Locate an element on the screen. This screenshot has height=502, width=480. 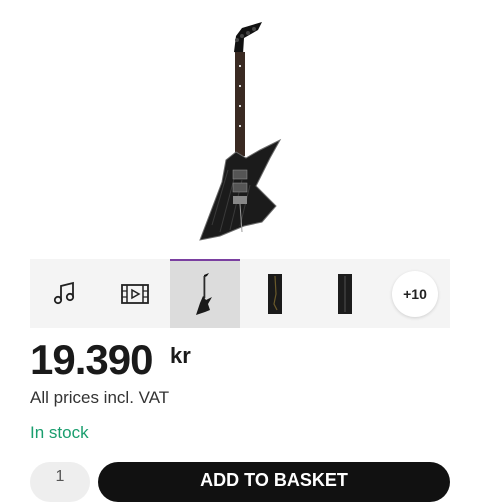
more-images-button: +10 is located at coordinates (415, 293).